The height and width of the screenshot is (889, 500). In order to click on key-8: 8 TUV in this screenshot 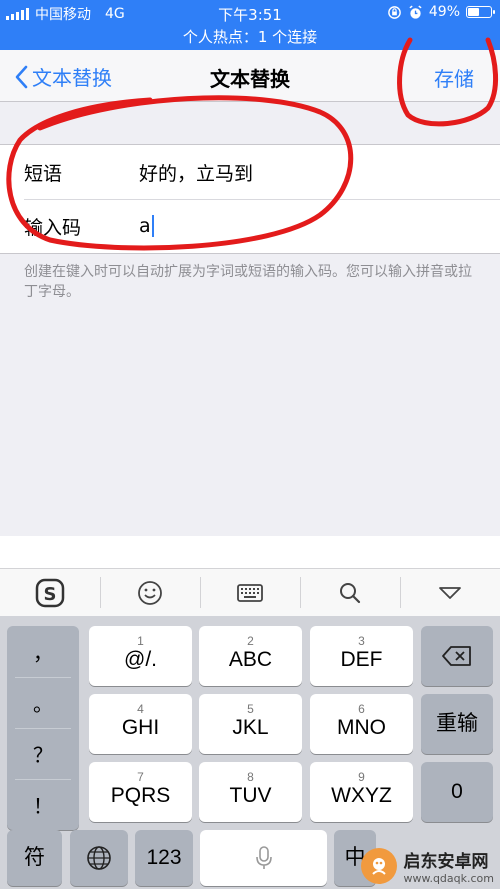, I will do `click(250, 792)`.